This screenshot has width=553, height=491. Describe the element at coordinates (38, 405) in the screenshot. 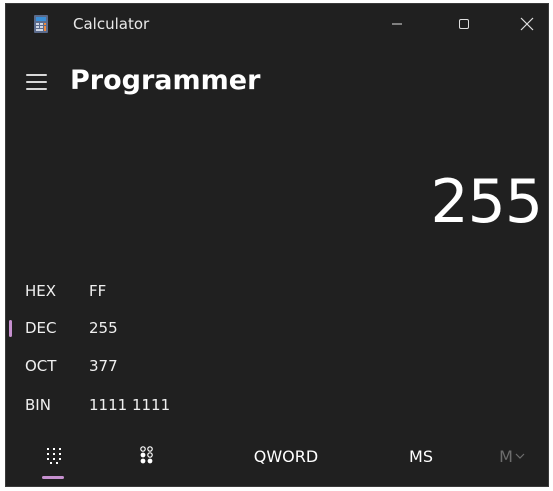

I see `radix-label: BIN` at that location.